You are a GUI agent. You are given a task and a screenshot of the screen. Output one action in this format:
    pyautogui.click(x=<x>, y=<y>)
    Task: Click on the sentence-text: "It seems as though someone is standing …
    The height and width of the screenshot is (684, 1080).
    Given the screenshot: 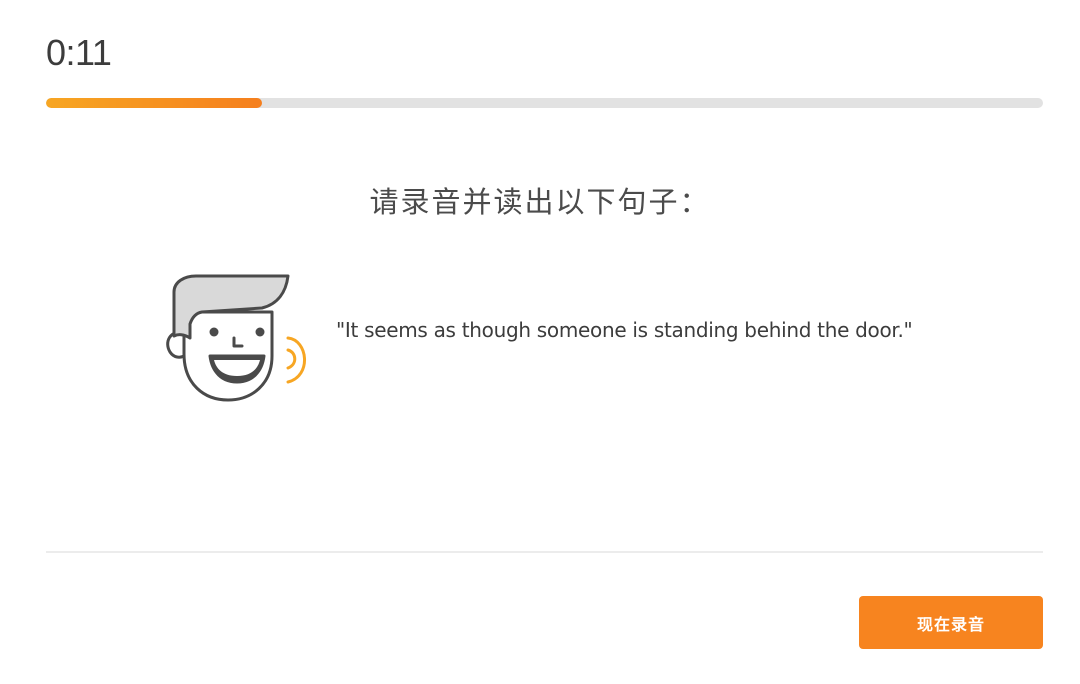 What is the action you would take?
    pyautogui.click(x=624, y=330)
    